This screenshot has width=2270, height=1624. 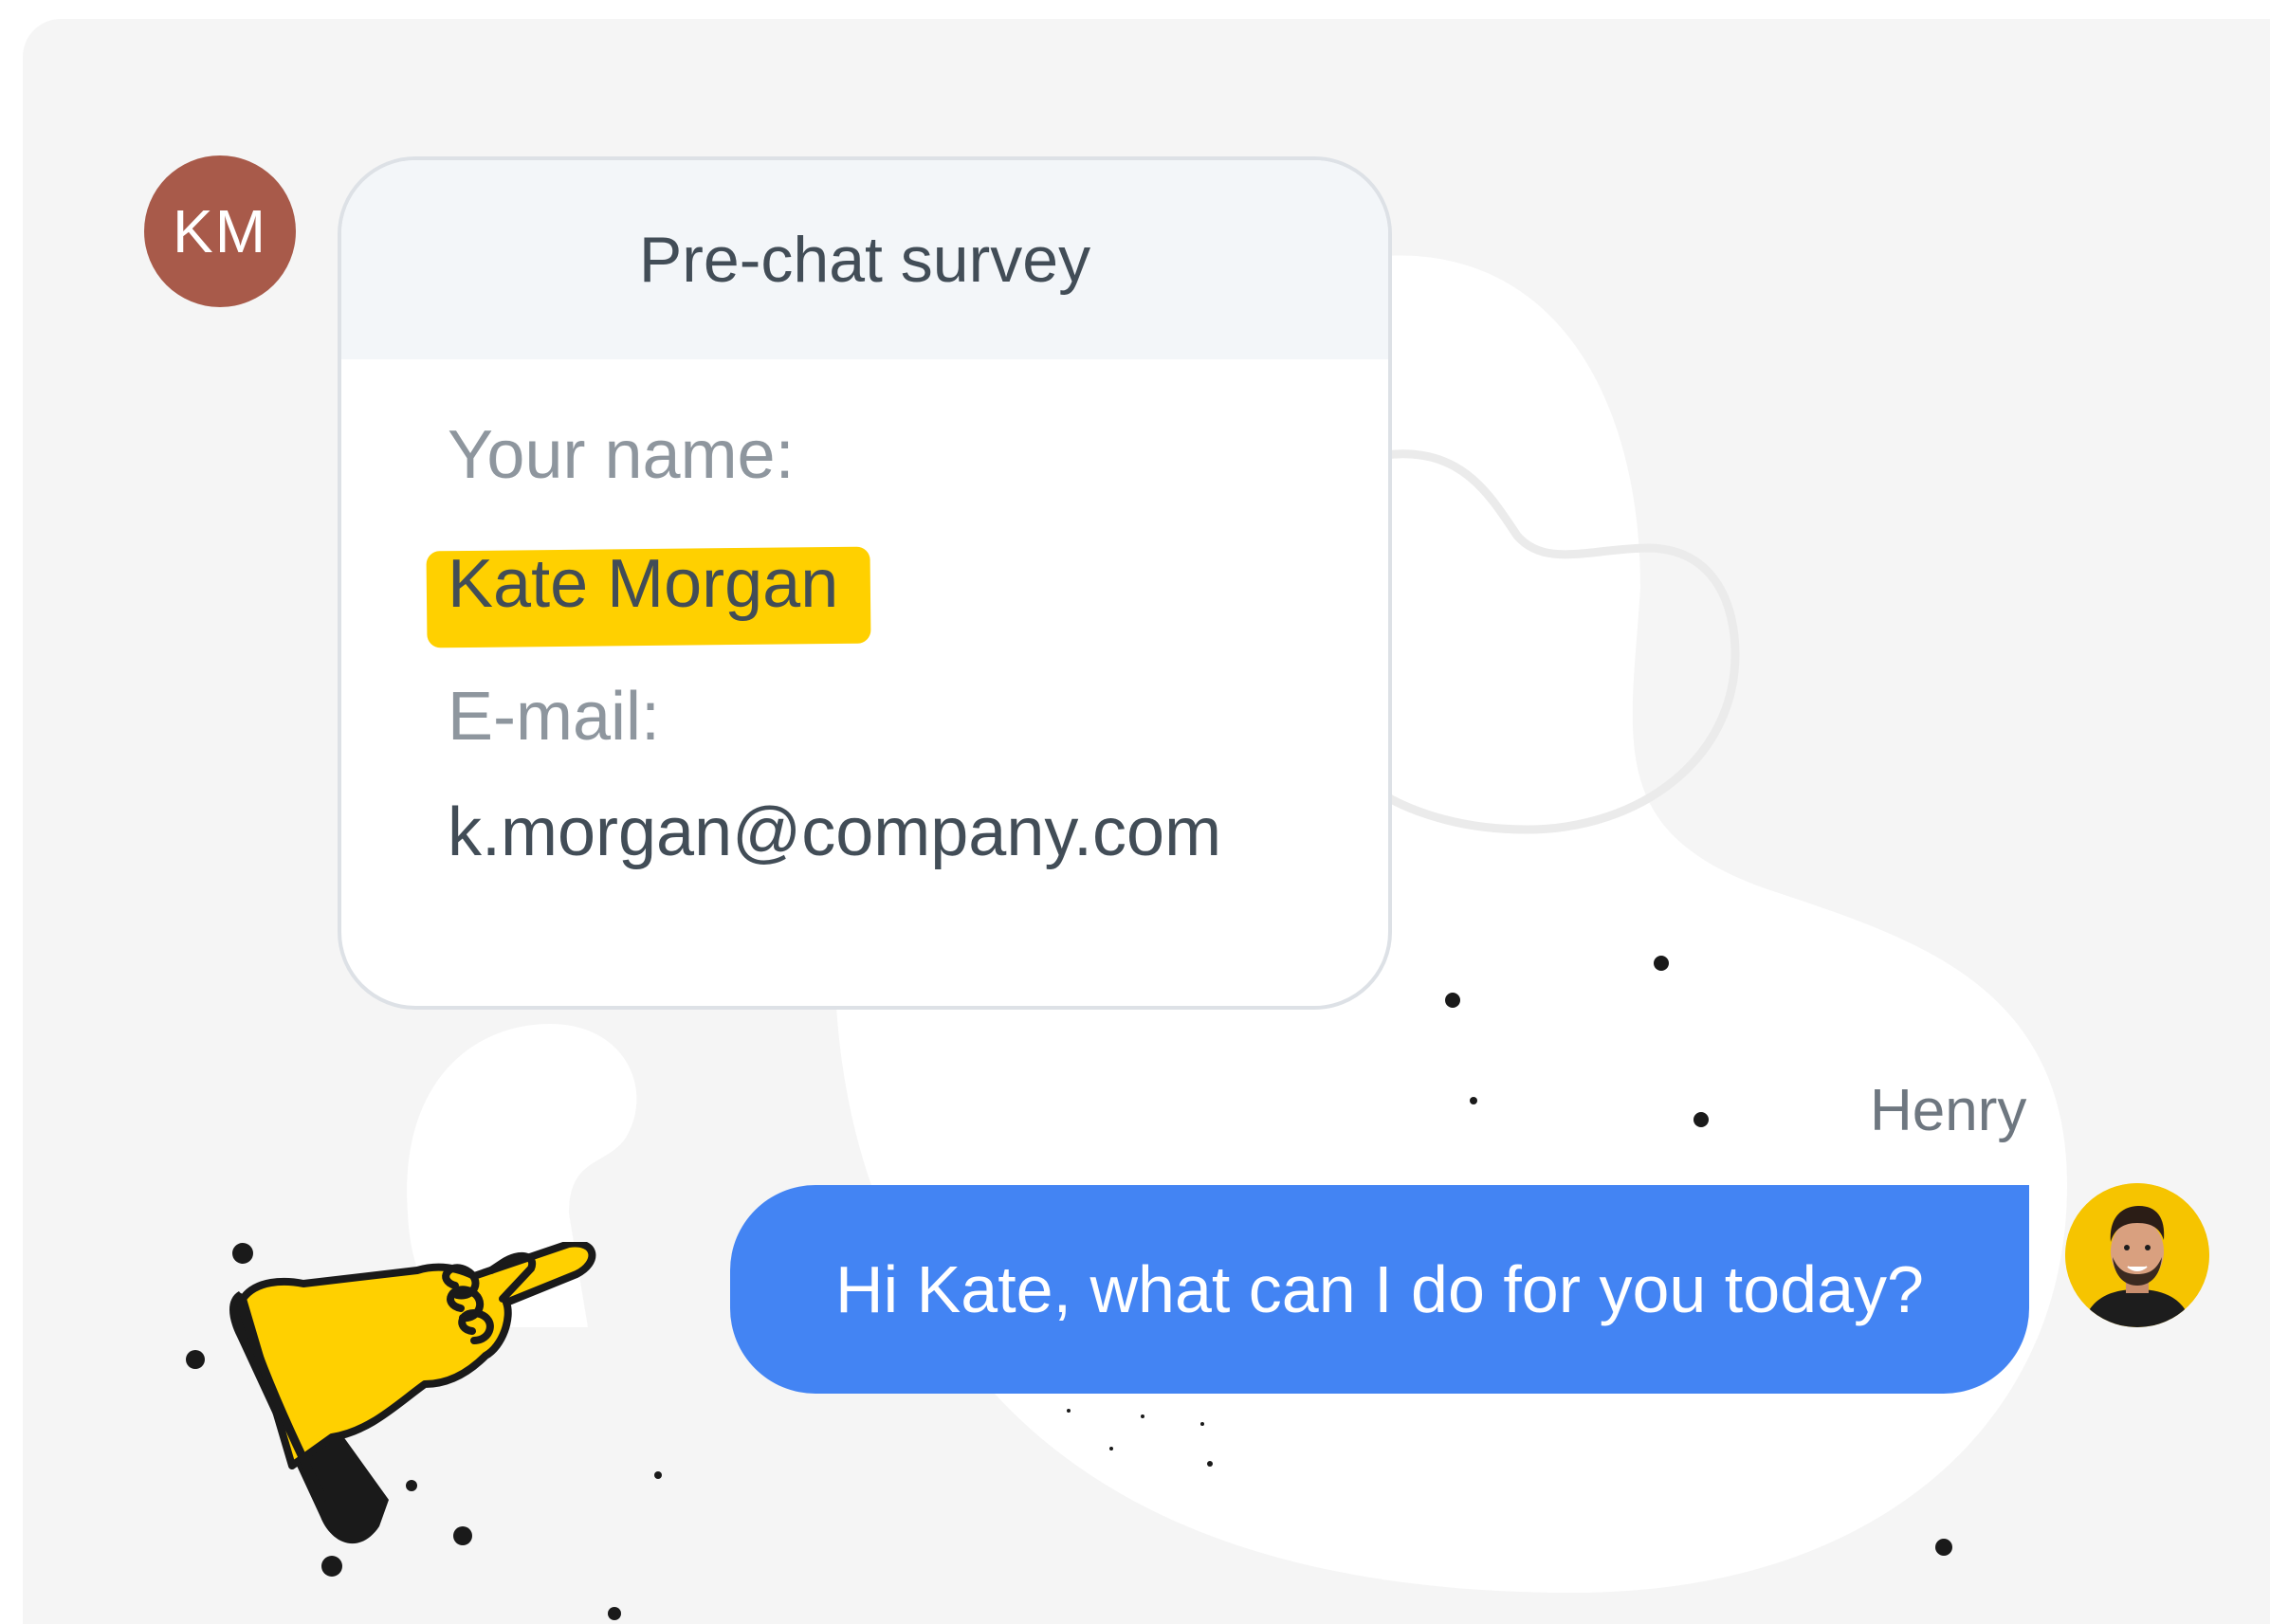 I want to click on agent-message-bubble: Hi Kate, what can I do for you today?, so click(x=1379, y=1289).